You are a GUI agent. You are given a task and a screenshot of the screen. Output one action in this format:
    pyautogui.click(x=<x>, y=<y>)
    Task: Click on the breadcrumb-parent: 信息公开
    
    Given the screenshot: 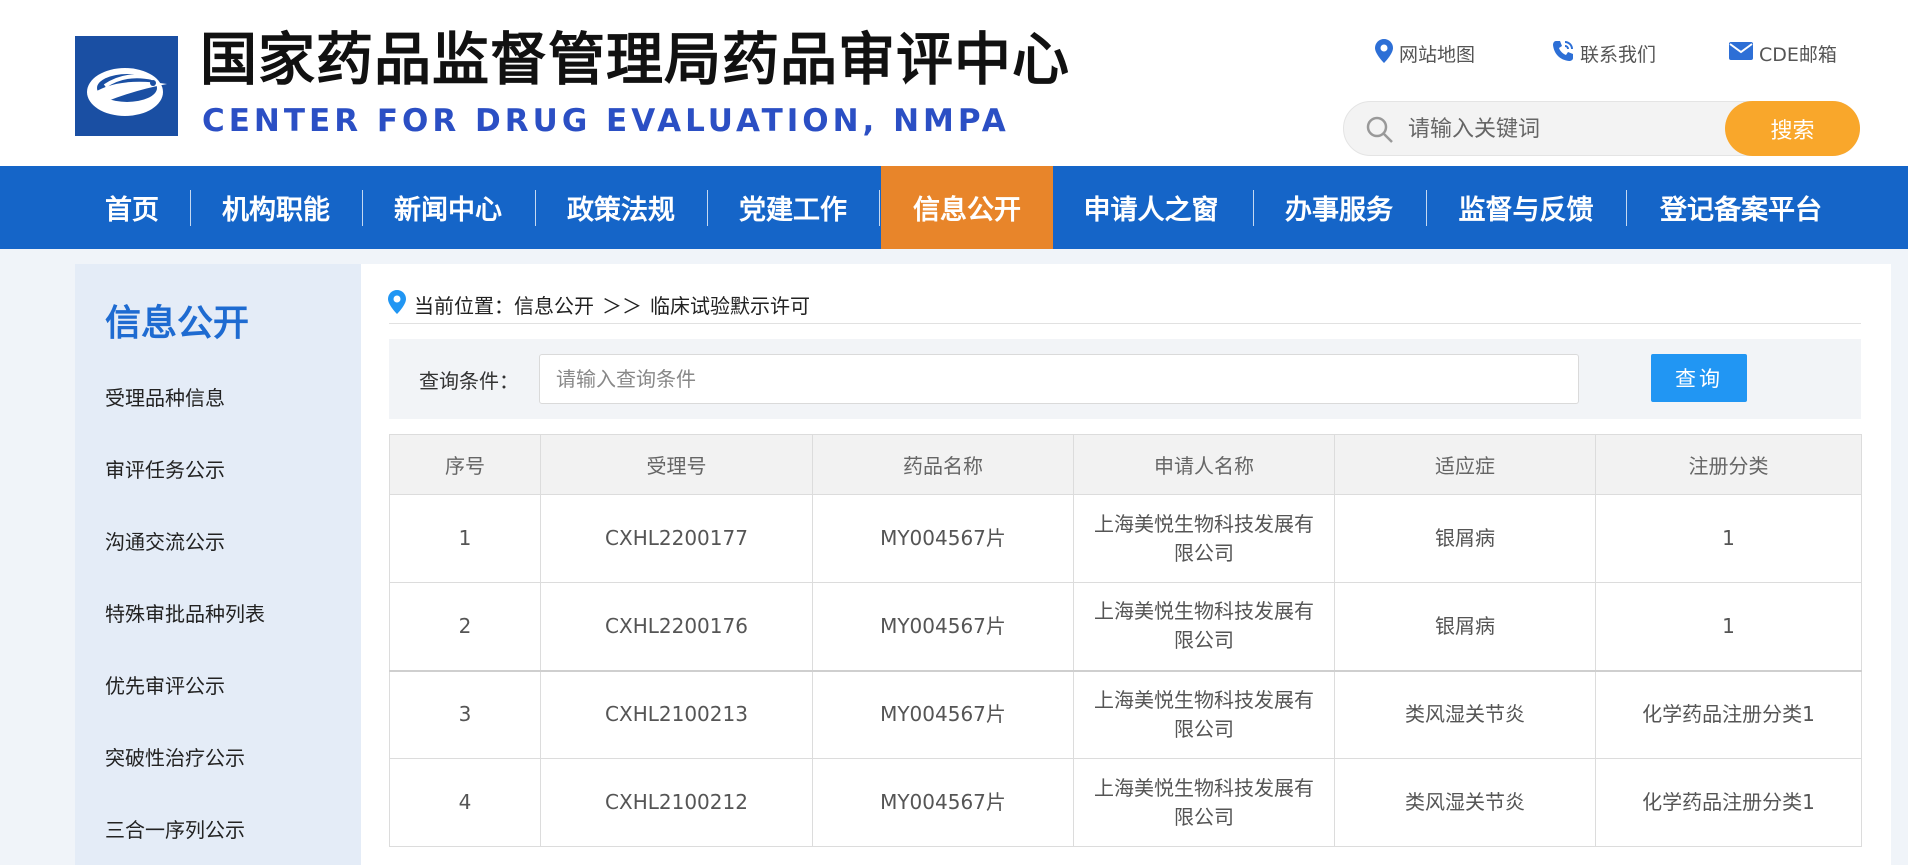 What is the action you would take?
    pyautogui.click(x=554, y=304)
    